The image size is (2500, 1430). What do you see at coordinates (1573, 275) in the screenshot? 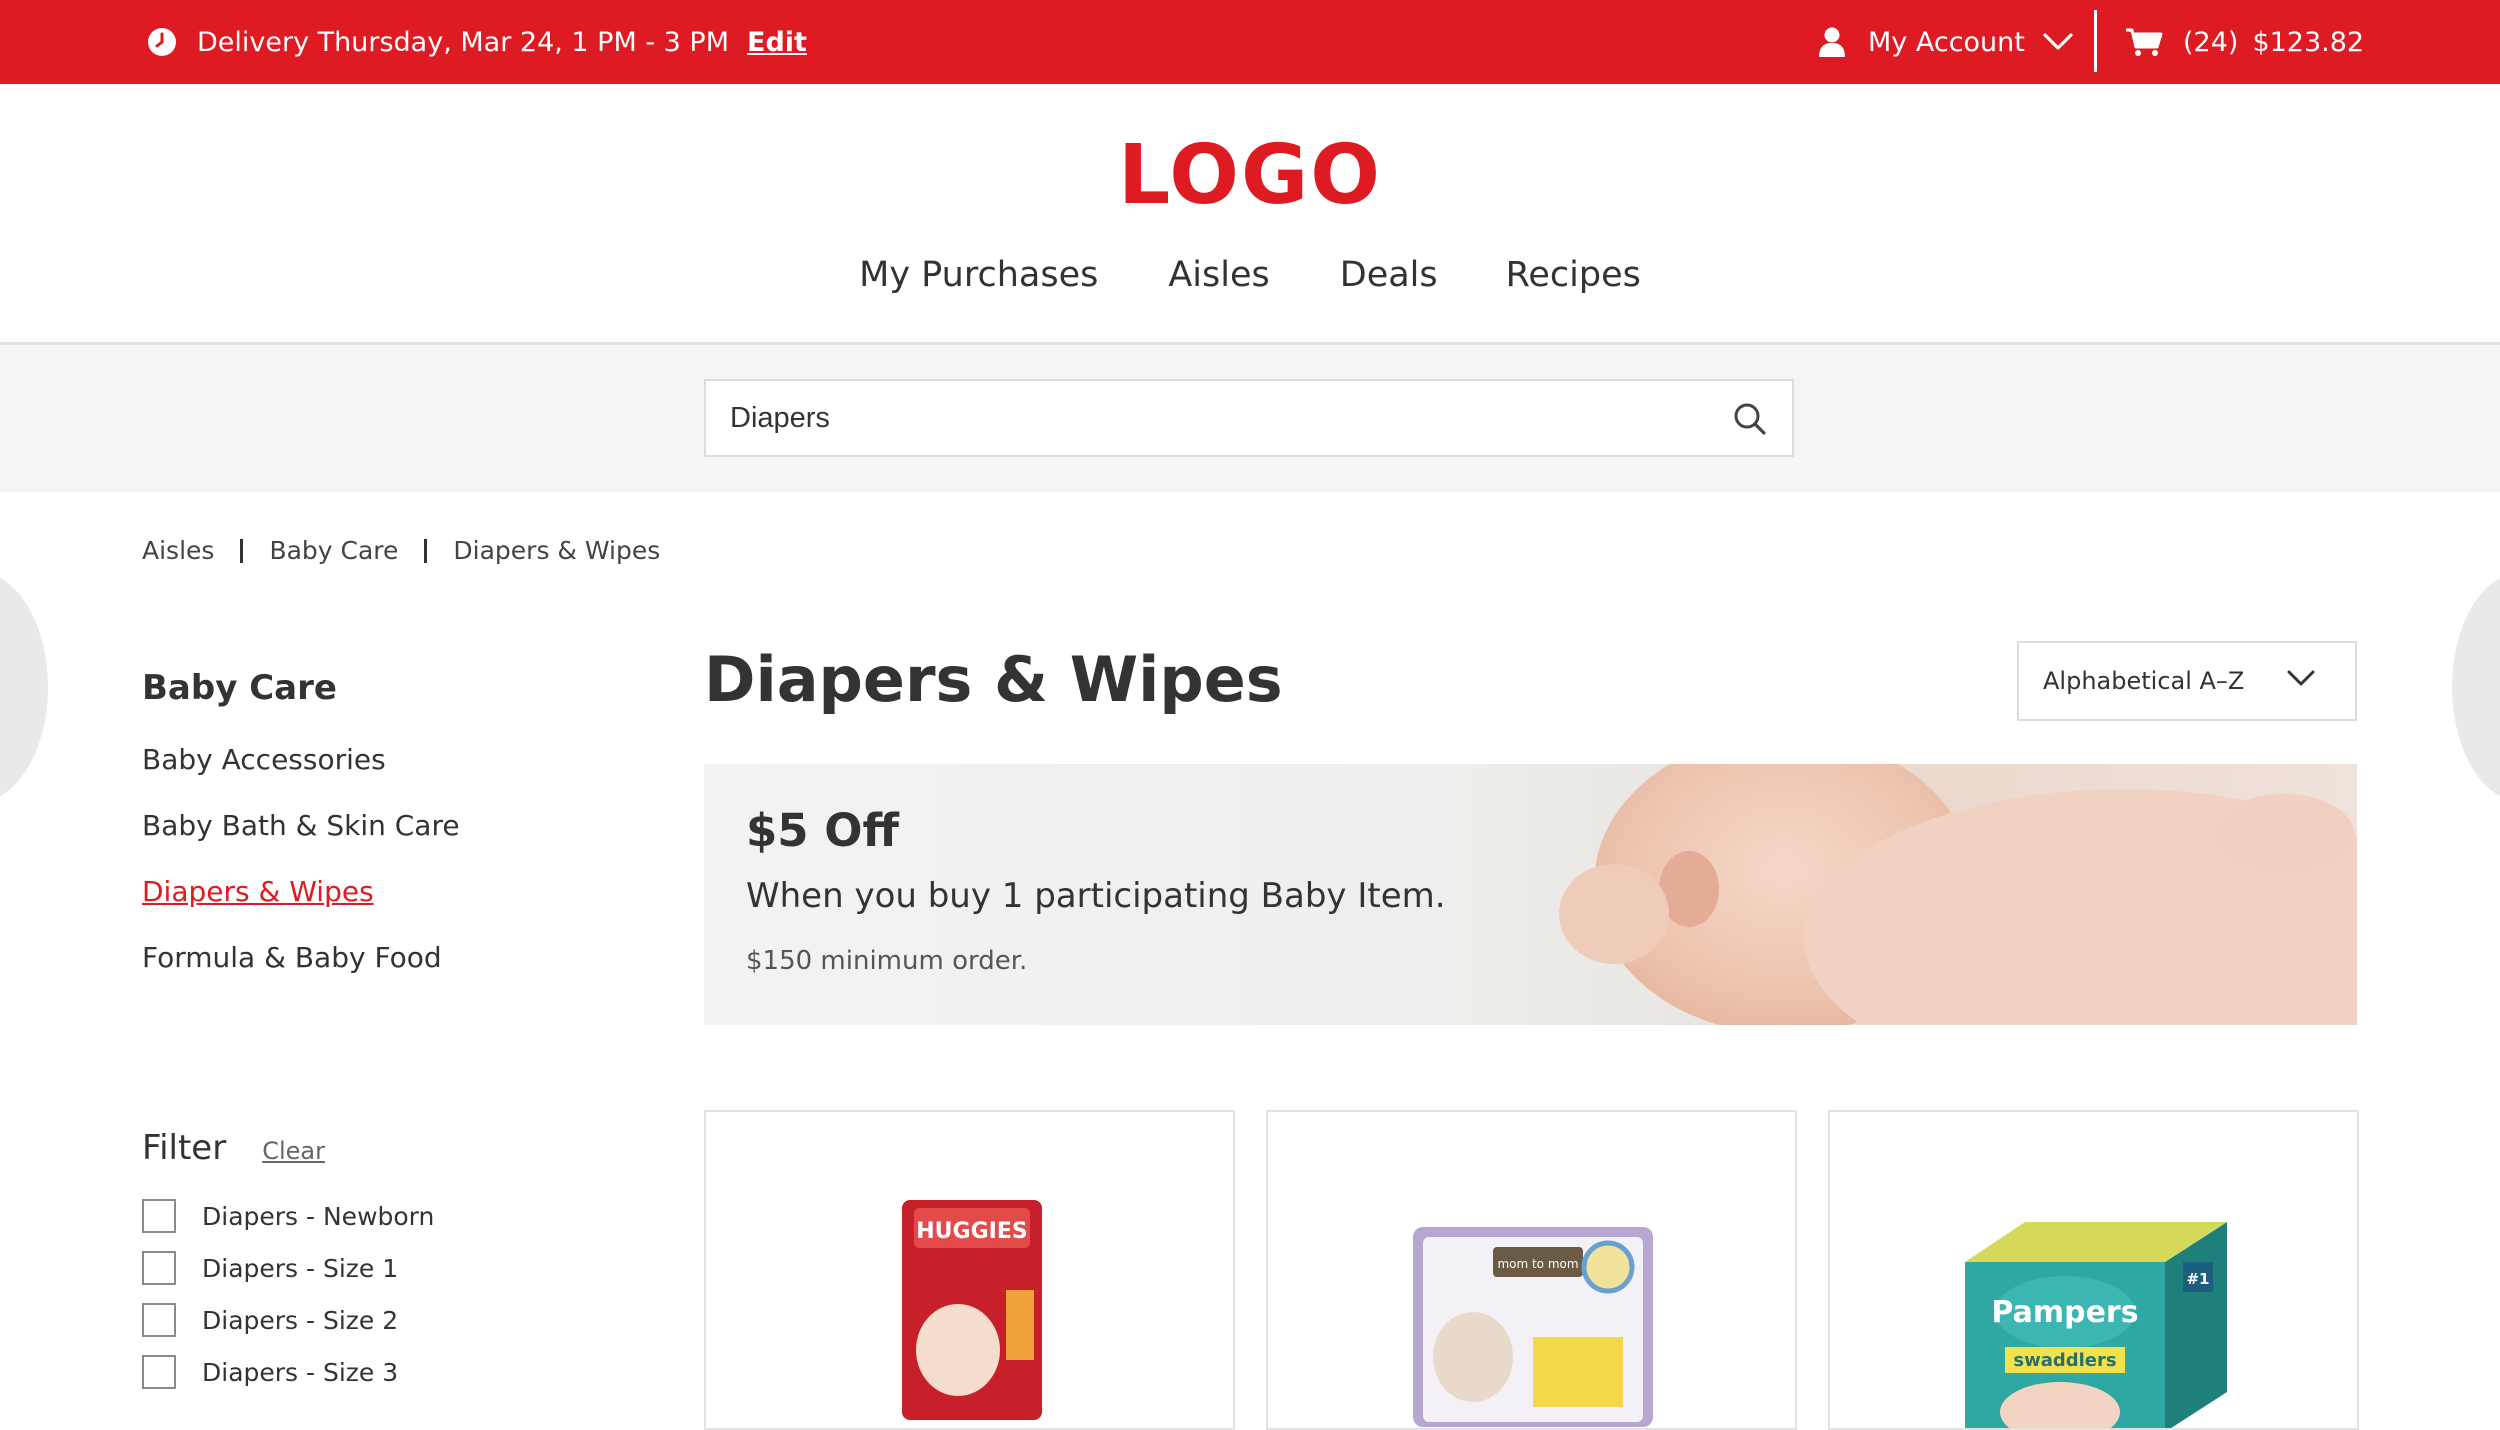
I see `nav-recipes: Recipes` at bounding box center [1573, 275].